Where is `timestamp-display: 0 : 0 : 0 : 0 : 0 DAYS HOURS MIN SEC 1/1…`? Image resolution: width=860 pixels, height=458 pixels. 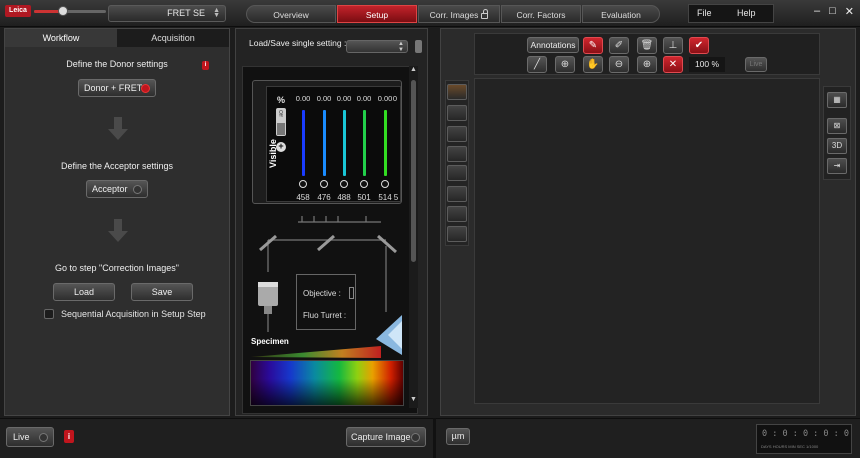
timestamp-display: 0 : 0 : 0 : 0 : 0 DAYS HOURS MIN SEC 1/1… is located at coordinates (804, 439).